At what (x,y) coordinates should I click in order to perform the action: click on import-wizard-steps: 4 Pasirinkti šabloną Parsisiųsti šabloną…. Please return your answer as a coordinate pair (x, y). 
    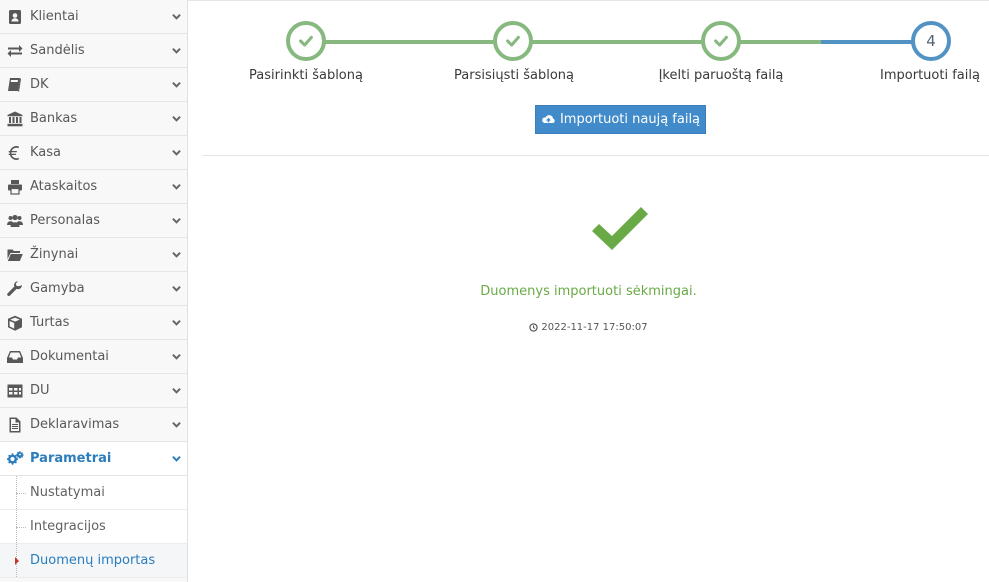
    Looking at the image, I should click on (588, 51).